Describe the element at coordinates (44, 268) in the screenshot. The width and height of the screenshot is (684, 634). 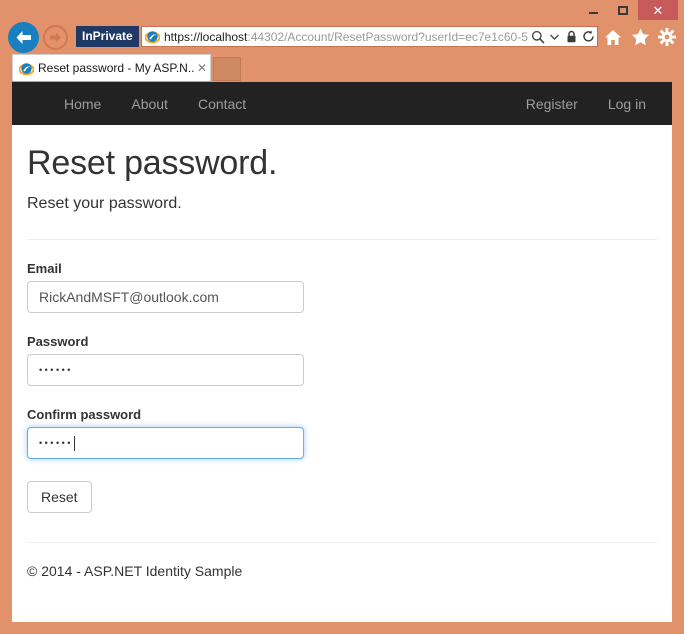
I see `email-label: Email` at that location.